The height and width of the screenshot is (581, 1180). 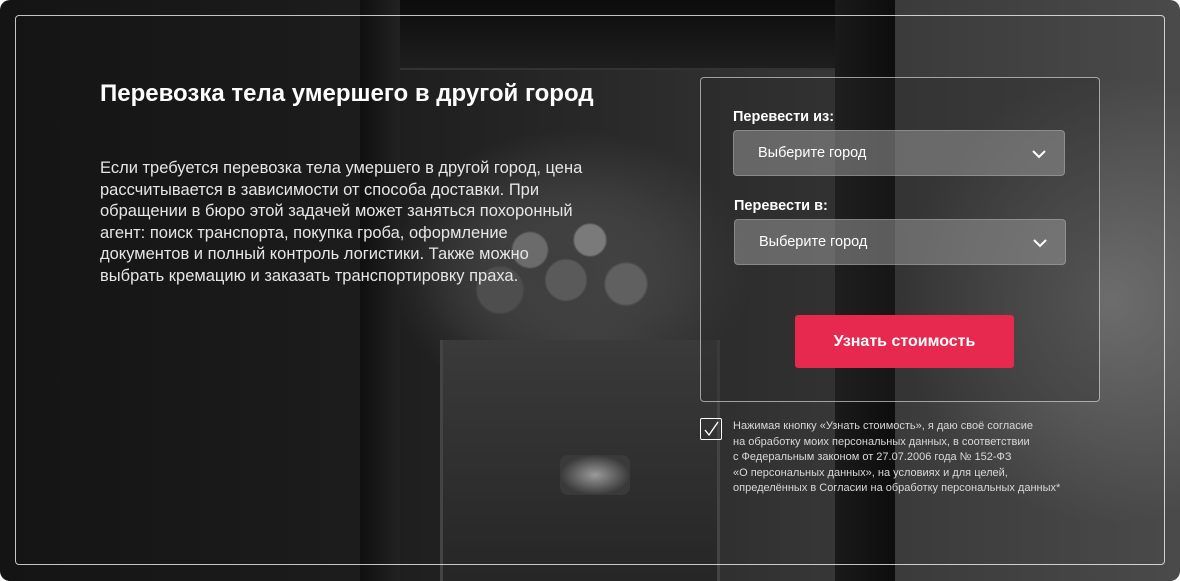 I want to click on from-city-label: Перевести из:, so click(x=784, y=117).